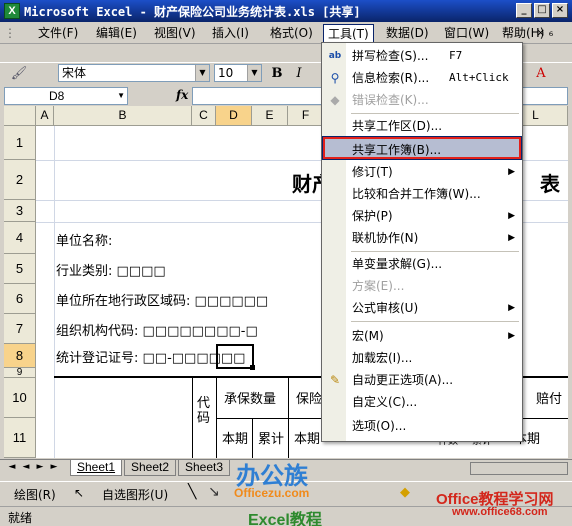  What do you see at coordinates (405, 492) in the screenshot?
I see `fill-color-icon: ◆` at bounding box center [405, 492].